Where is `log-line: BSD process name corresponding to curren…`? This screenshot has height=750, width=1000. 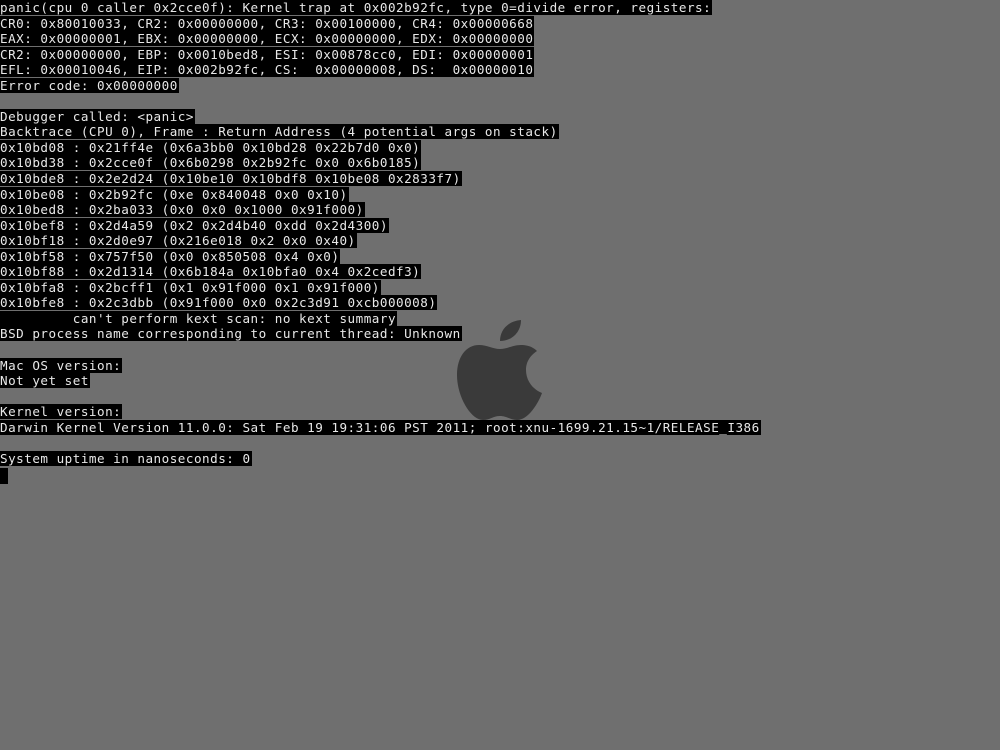
log-line: BSD process name corresponding to curren… is located at coordinates (231, 334).